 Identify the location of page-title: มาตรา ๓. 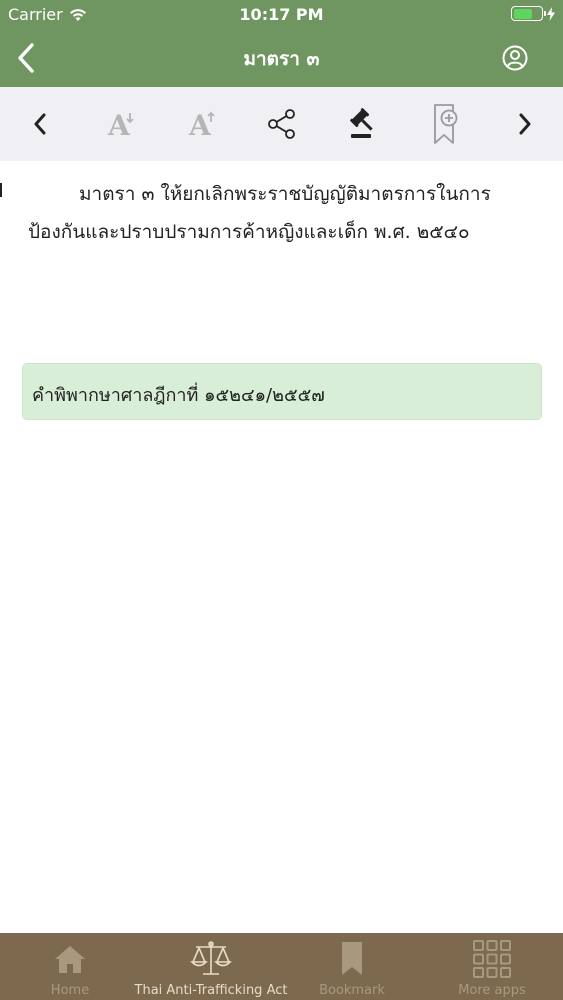
(281, 59).